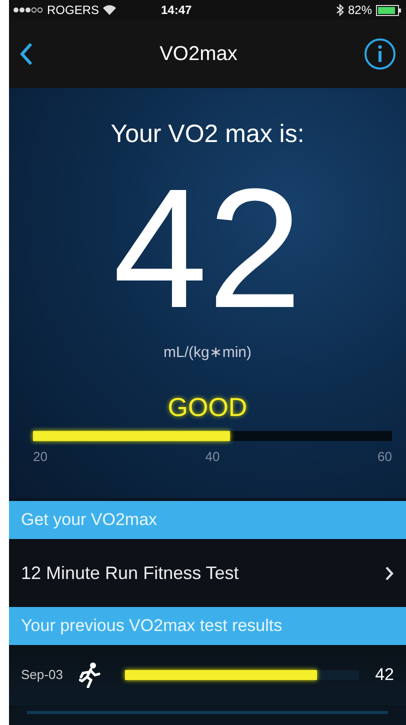  I want to click on section-header: Your previous VO2max test results, so click(207, 626).